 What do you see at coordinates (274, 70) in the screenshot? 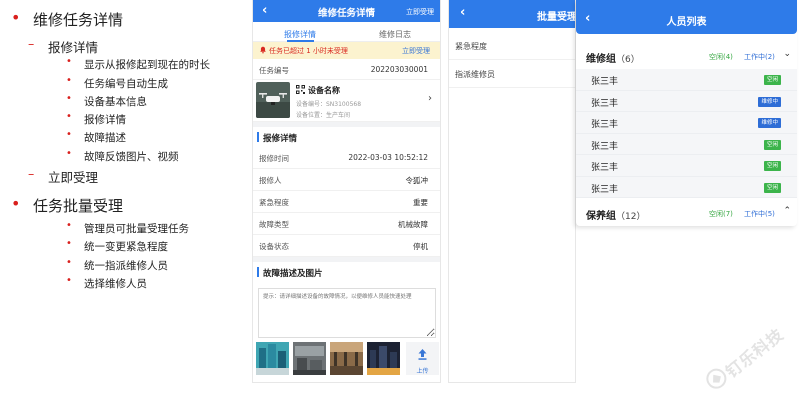
I see `task-number-label: 任务编号` at bounding box center [274, 70].